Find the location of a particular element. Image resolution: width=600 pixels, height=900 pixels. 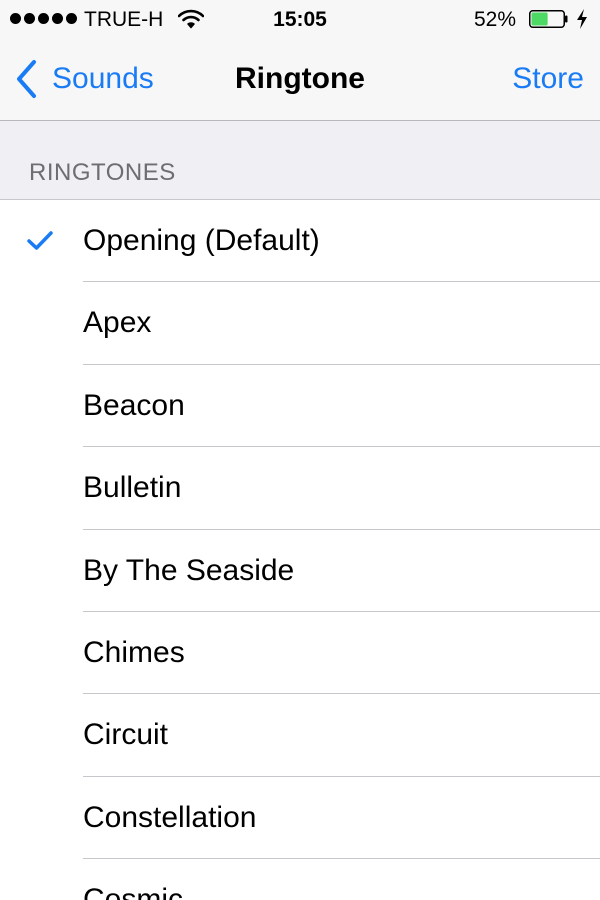

status-bar: TRUE-H 15:05 52% is located at coordinates (300, 20).